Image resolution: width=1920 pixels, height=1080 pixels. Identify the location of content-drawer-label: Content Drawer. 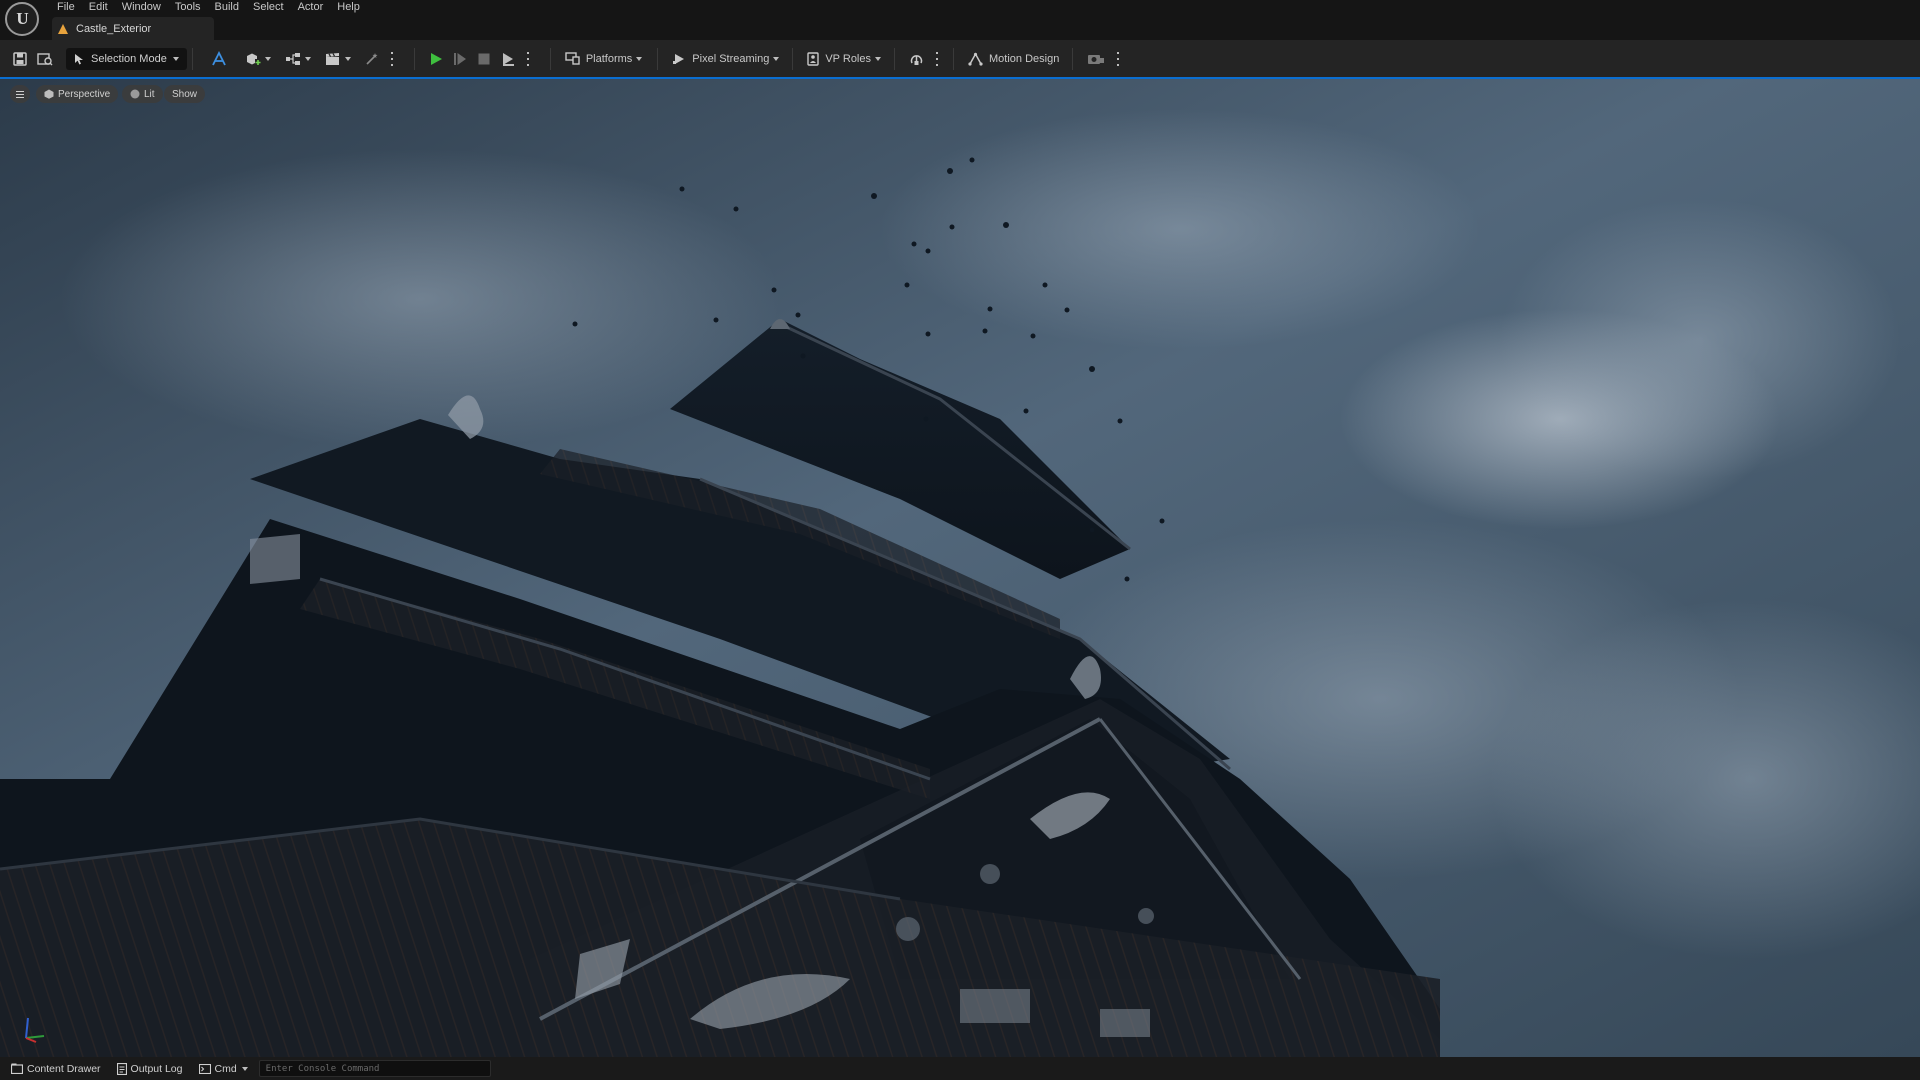
(64, 1068).